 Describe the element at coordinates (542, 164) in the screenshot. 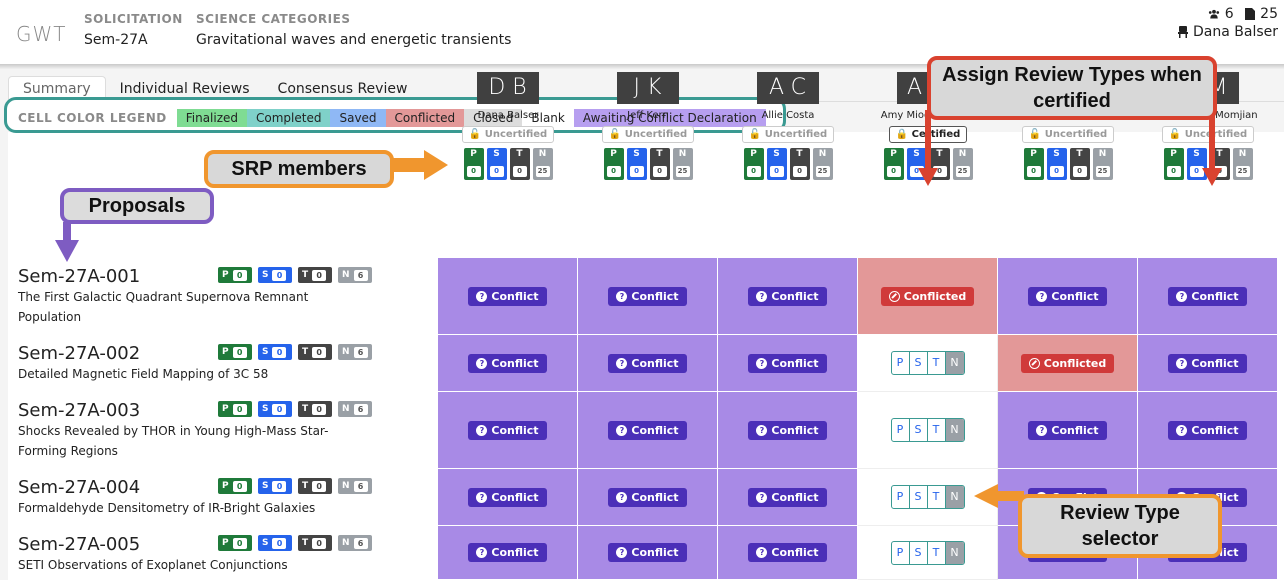

I see `member-count-n: N 25` at that location.